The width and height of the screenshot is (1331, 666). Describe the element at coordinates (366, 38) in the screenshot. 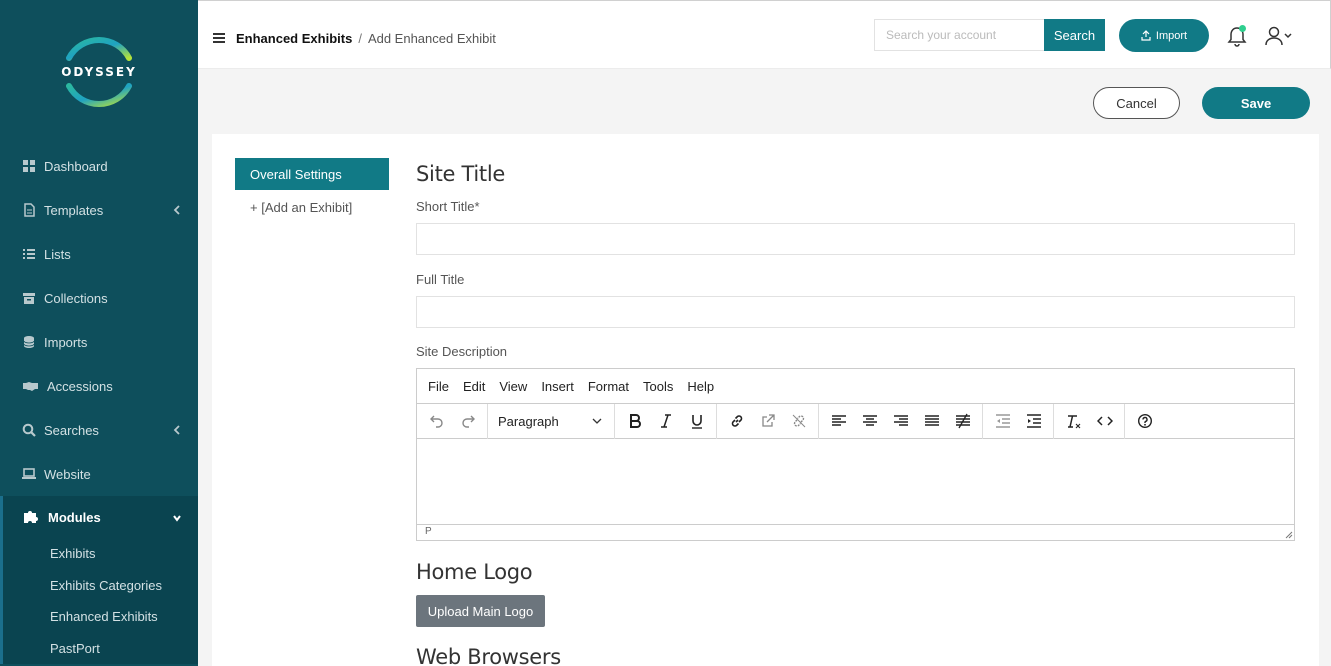

I see `breadcrumb: Enhanced Exhibits / Add Enhanced Exhibit` at that location.